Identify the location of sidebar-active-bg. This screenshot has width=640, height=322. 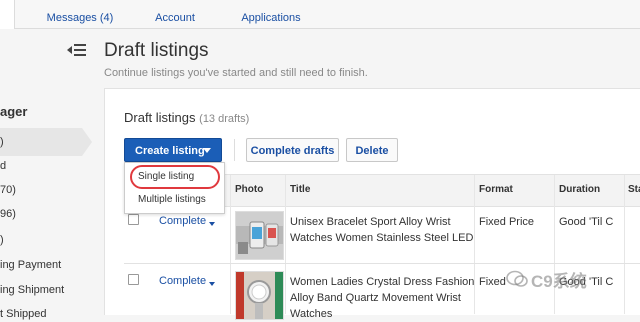
(41, 142).